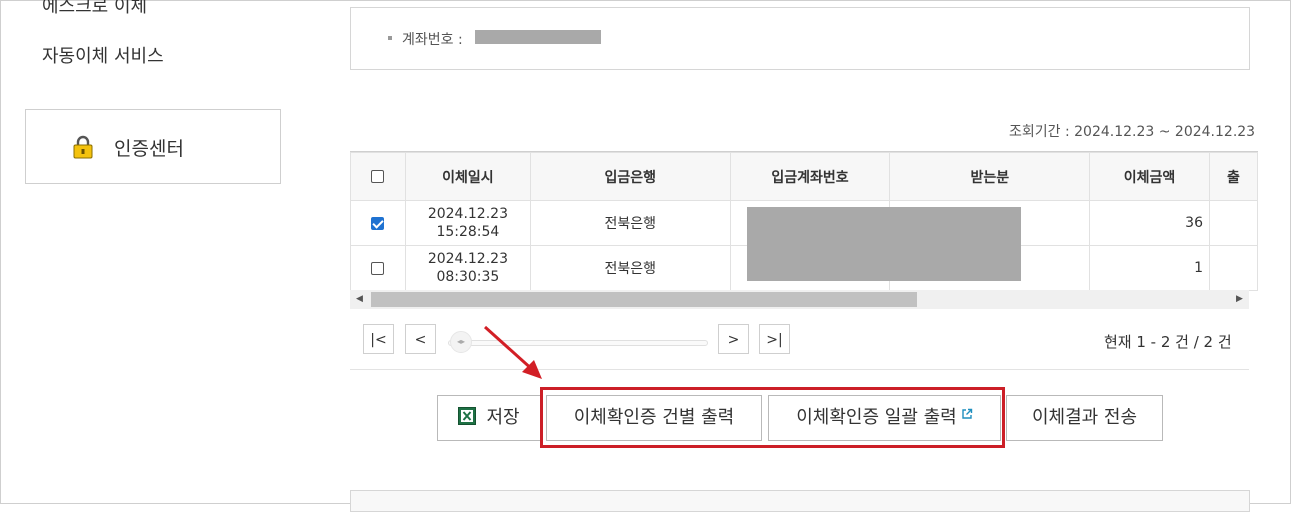  Describe the element at coordinates (630, 176) in the screenshot. I see `column-header: 입금은행` at that location.